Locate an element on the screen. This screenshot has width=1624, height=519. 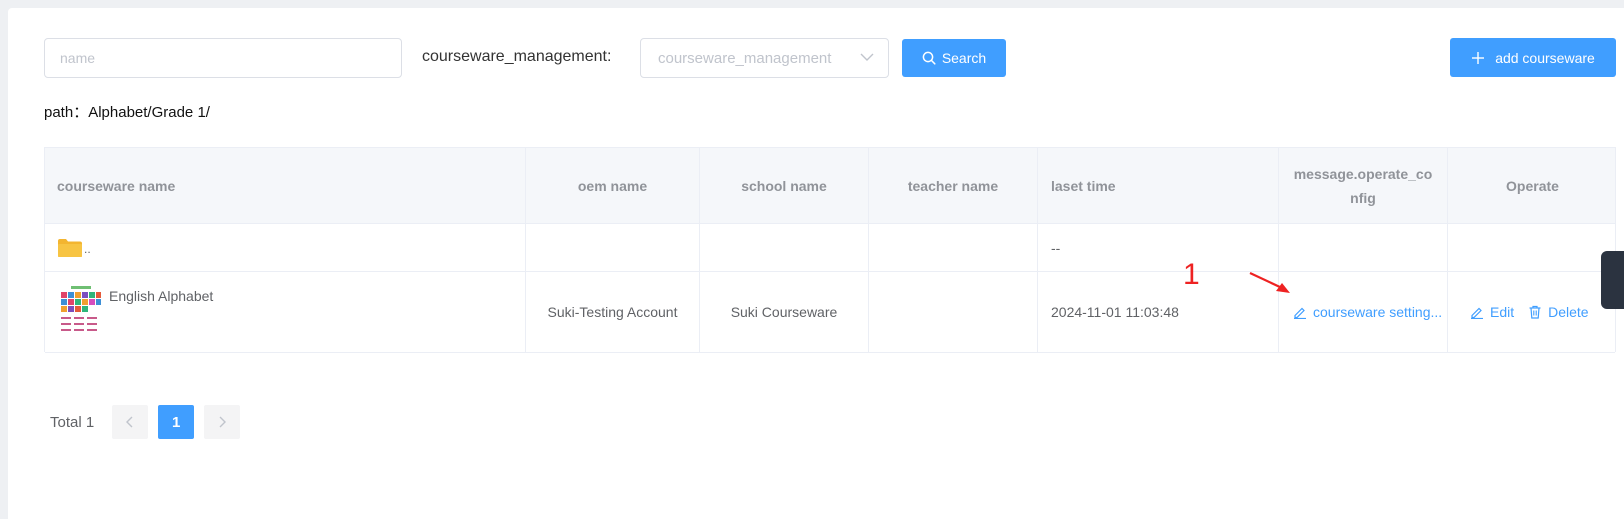
chevron-right-icon is located at coordinates (223, 422).